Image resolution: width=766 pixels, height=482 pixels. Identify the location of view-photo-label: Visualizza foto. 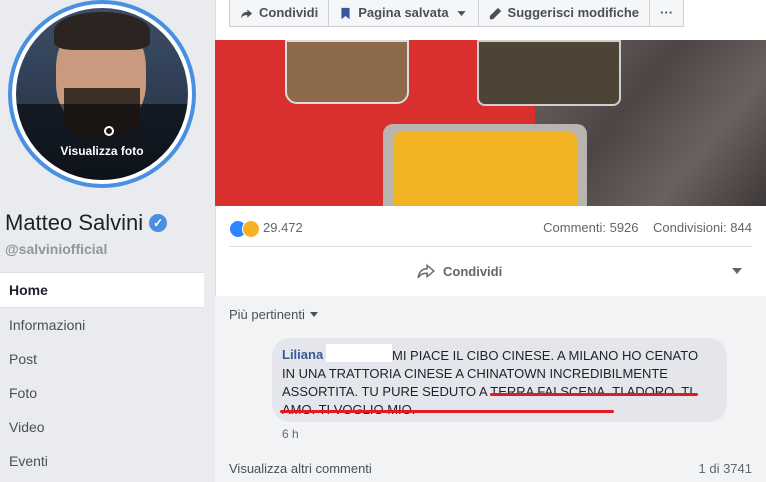
(102, 151).